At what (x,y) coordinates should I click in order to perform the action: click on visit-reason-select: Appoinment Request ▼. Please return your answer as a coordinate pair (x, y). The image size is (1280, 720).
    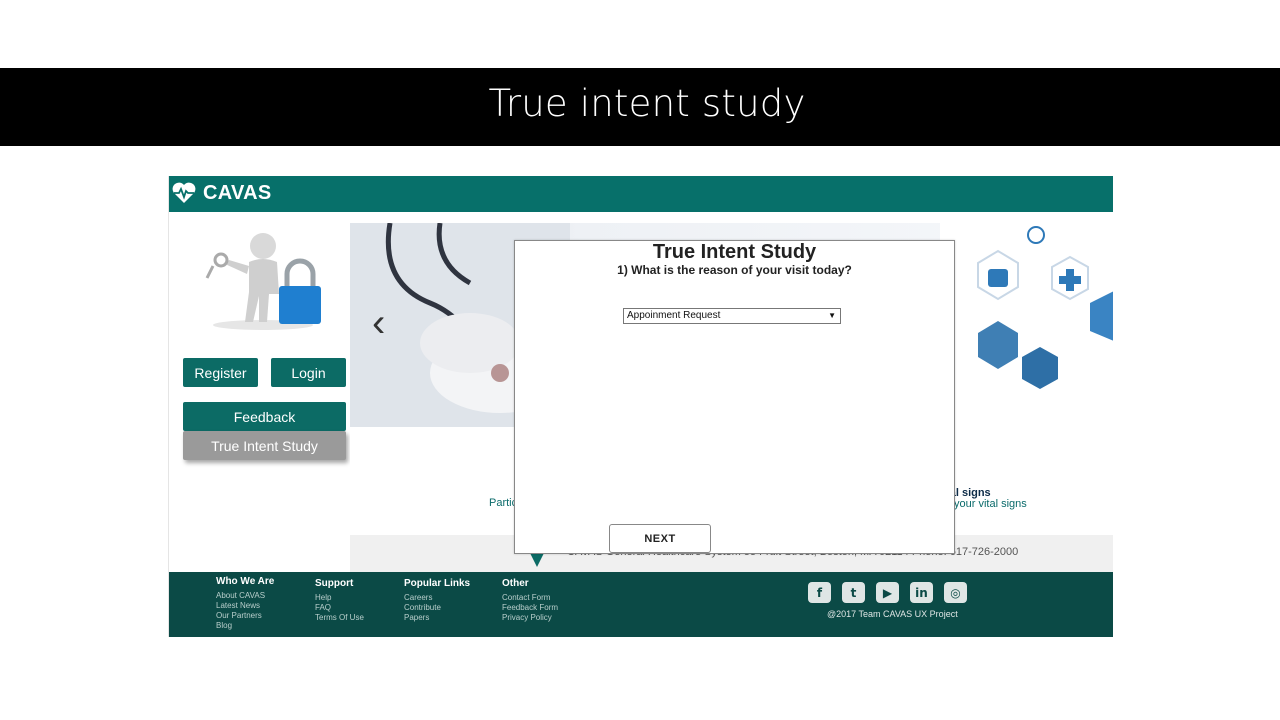
    Looking at the image, I should click on (732, 316).